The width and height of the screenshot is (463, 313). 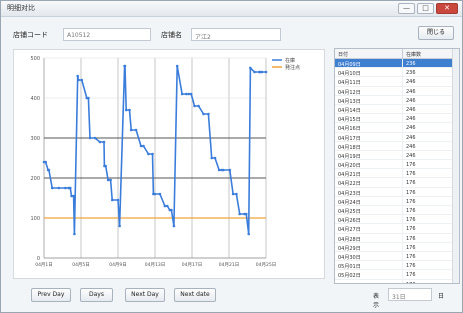 I want to click on next-day-button: Next Day, so click(x=145, y=295).